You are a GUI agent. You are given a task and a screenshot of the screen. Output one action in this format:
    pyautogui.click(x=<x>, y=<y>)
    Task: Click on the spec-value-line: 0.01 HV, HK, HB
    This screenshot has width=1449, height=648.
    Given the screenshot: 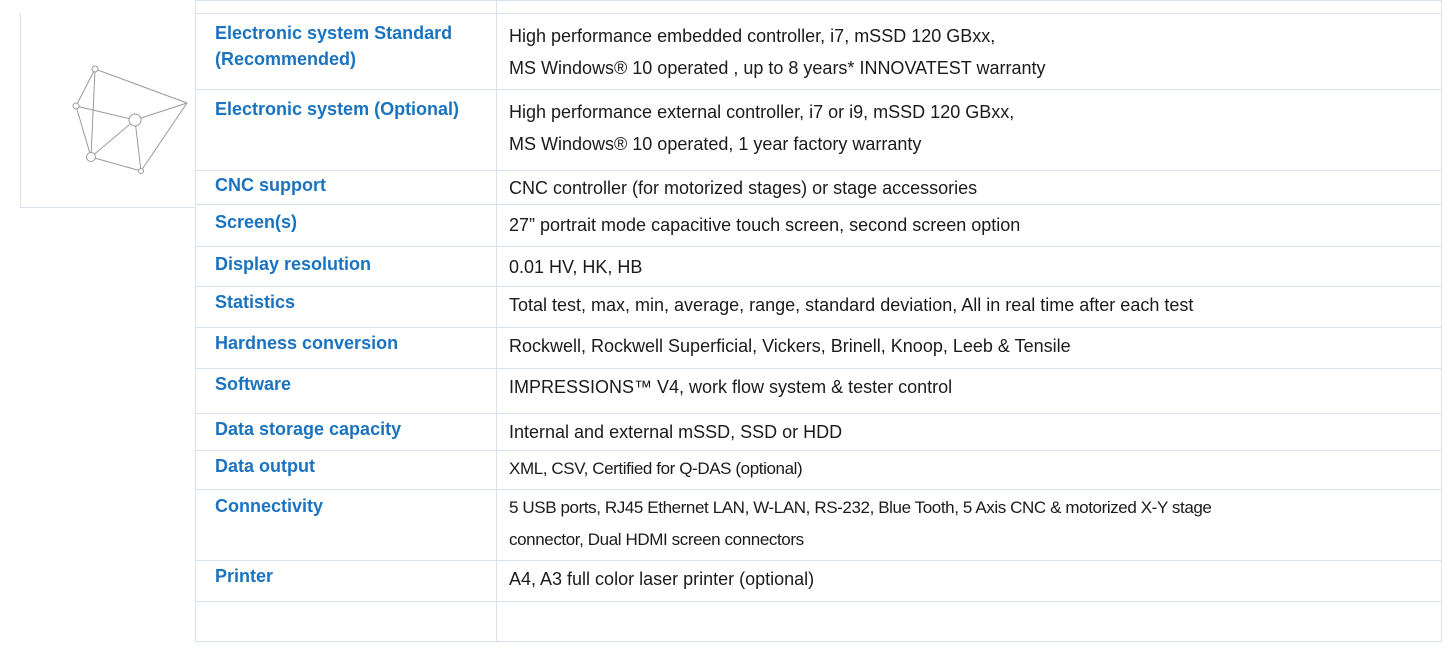 What is the action you would take?
    pyautogui.click(x=576, y=267)
    